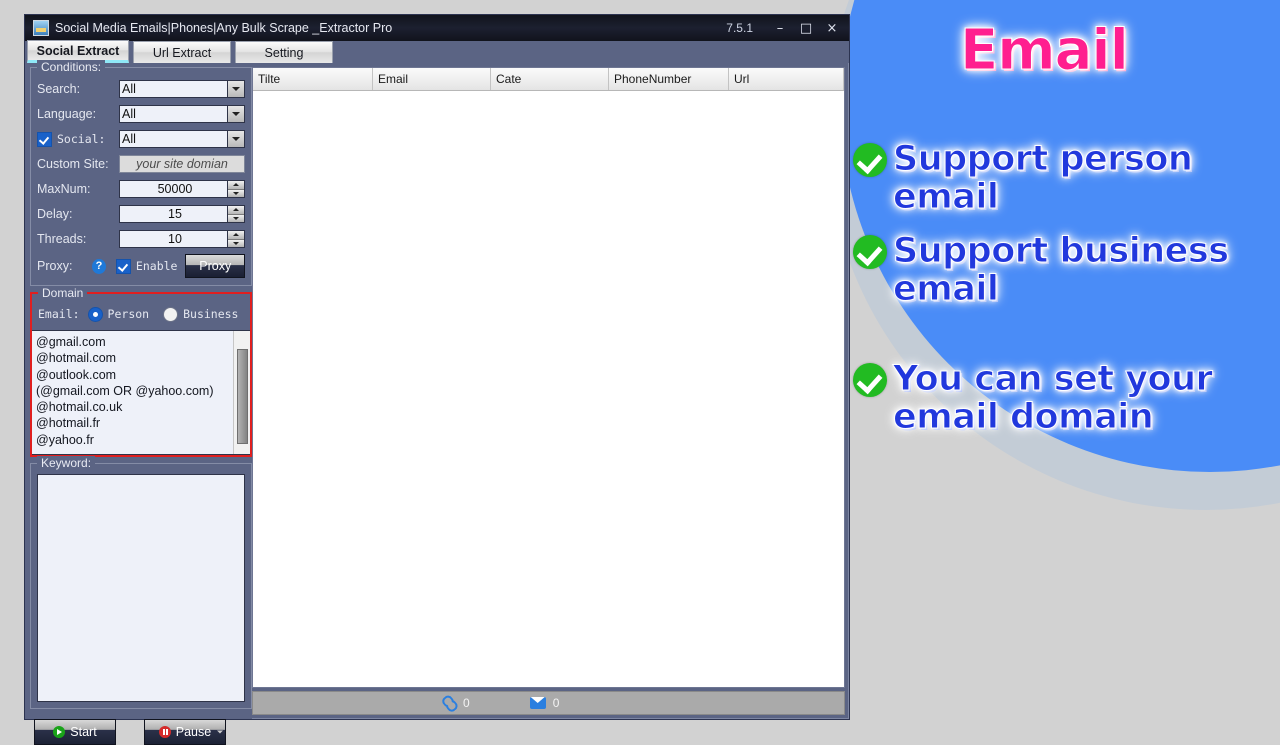 The width and height of the screenshot is (1280, 745). Describe the element at coordinates (182, 89) in the screenshot. I see `search-select: All` at that location.